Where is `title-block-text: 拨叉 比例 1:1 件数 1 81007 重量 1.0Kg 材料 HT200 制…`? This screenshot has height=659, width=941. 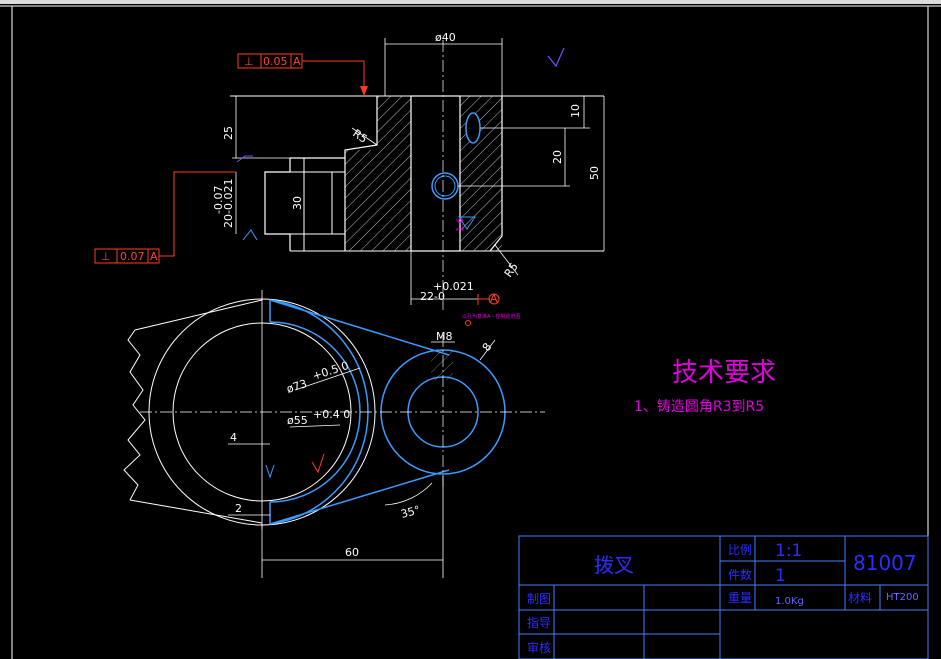 title-block-text: 拨叉 比例 1:1 件数 1 81007 重量 1.0Kg 材料 HT200 制… is located at coordinates (723, 598).